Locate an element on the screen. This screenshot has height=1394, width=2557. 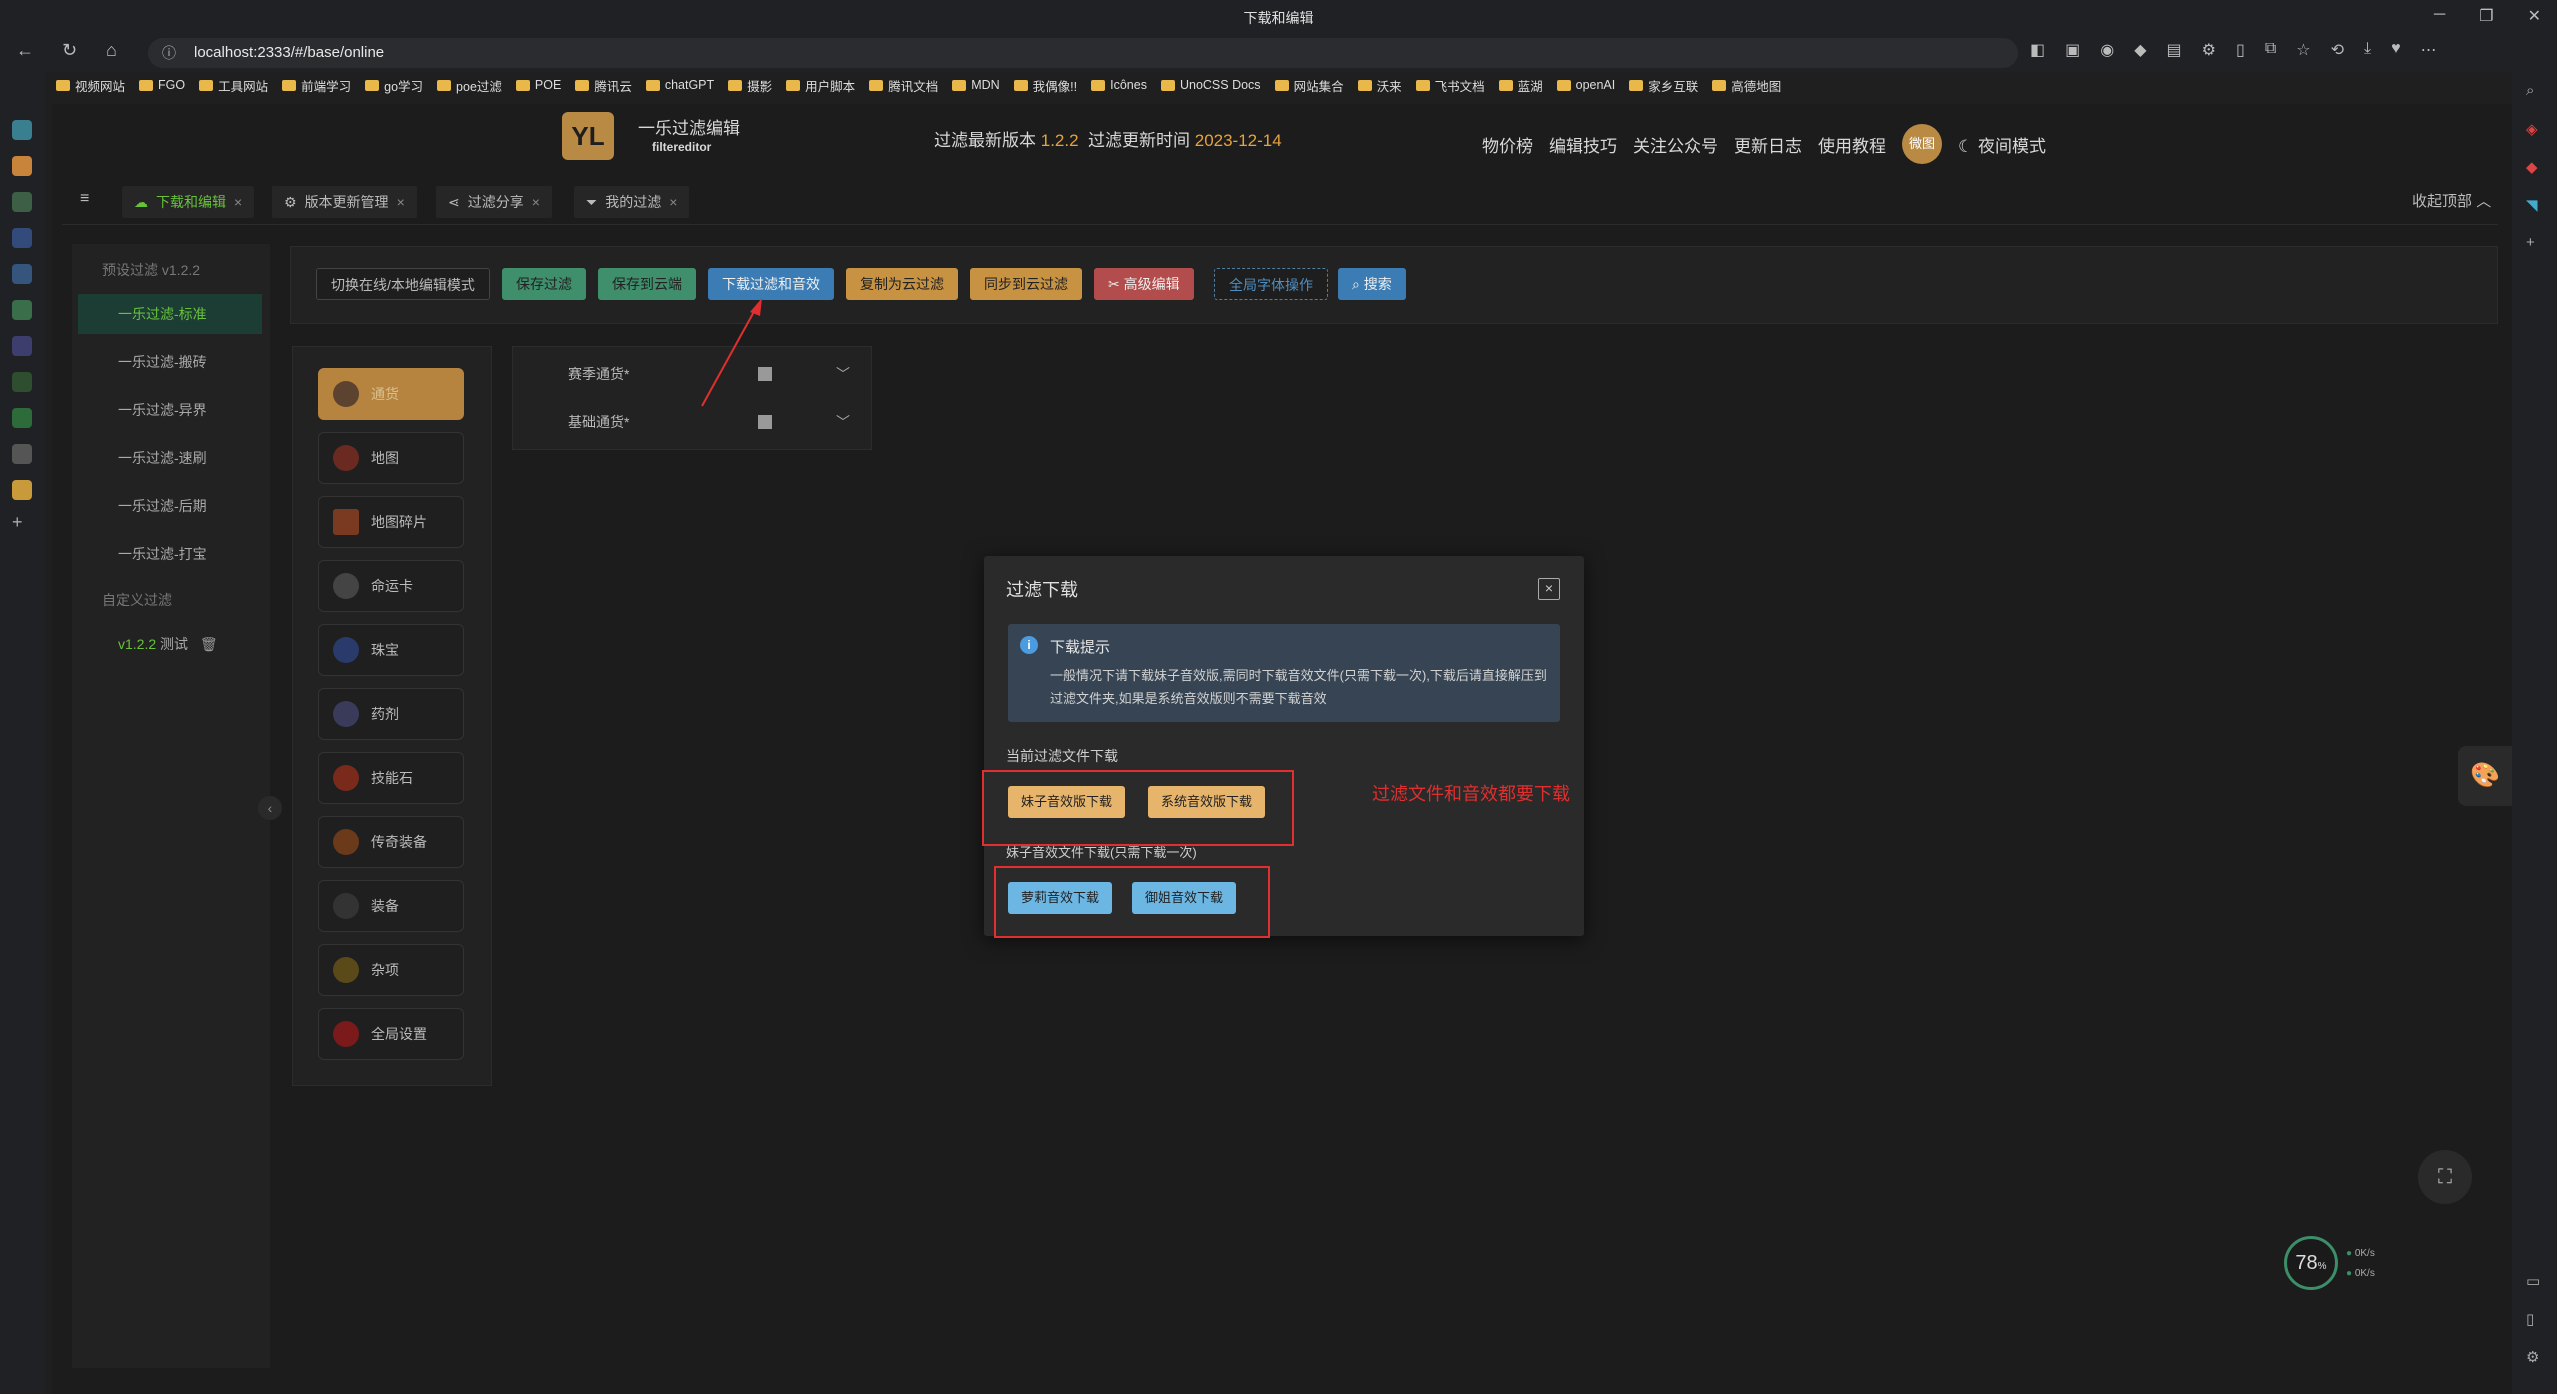
nav-edit-tips: 编辑技巧 is located at coordinates (1583, 144).